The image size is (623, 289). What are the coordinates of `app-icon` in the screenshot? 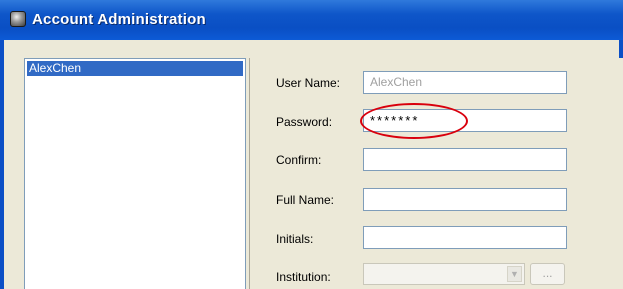 It's located at (18, 19).